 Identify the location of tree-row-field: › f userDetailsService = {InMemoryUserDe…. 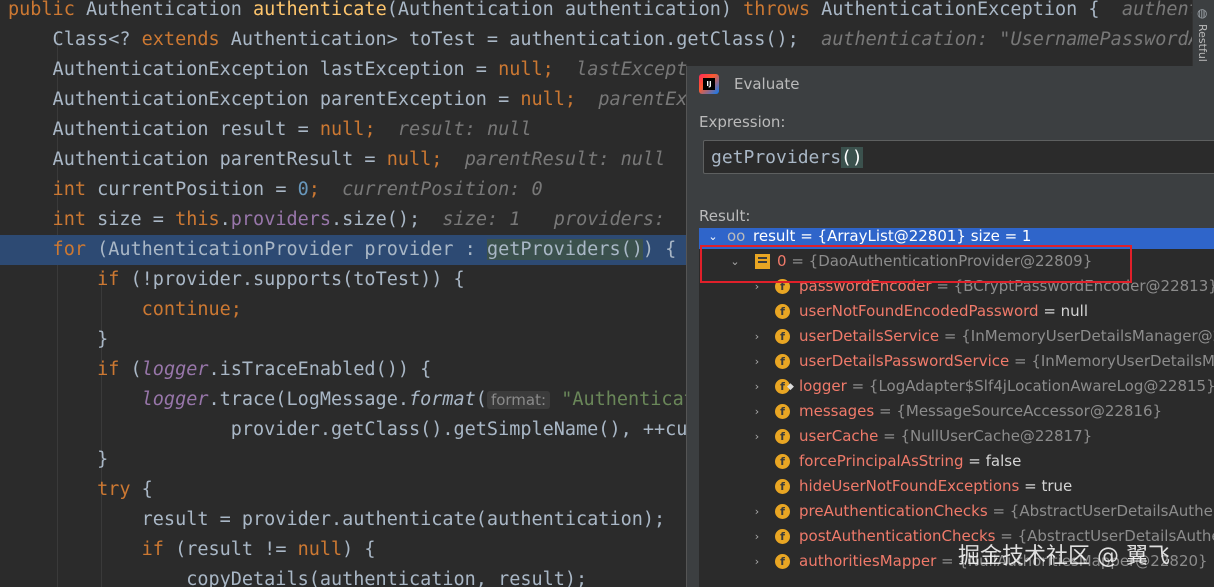
(956, 336).